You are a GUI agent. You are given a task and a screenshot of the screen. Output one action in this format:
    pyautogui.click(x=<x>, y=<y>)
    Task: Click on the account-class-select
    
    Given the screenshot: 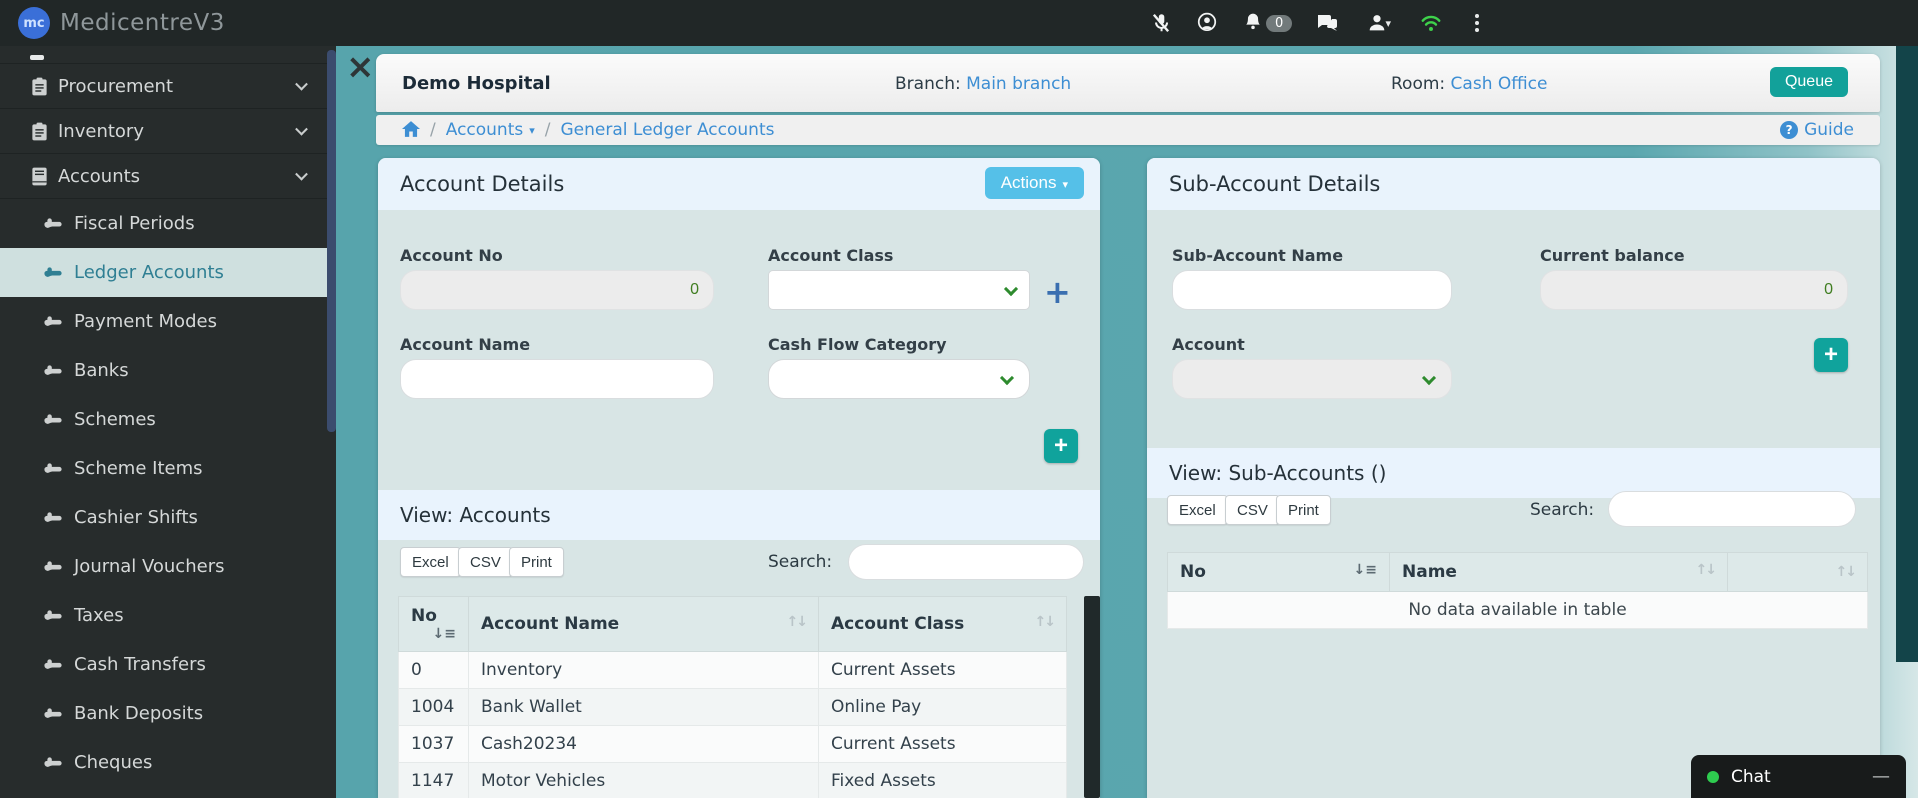 What is the action you would take?
    pyautogui.click(x=899, y=290)
    